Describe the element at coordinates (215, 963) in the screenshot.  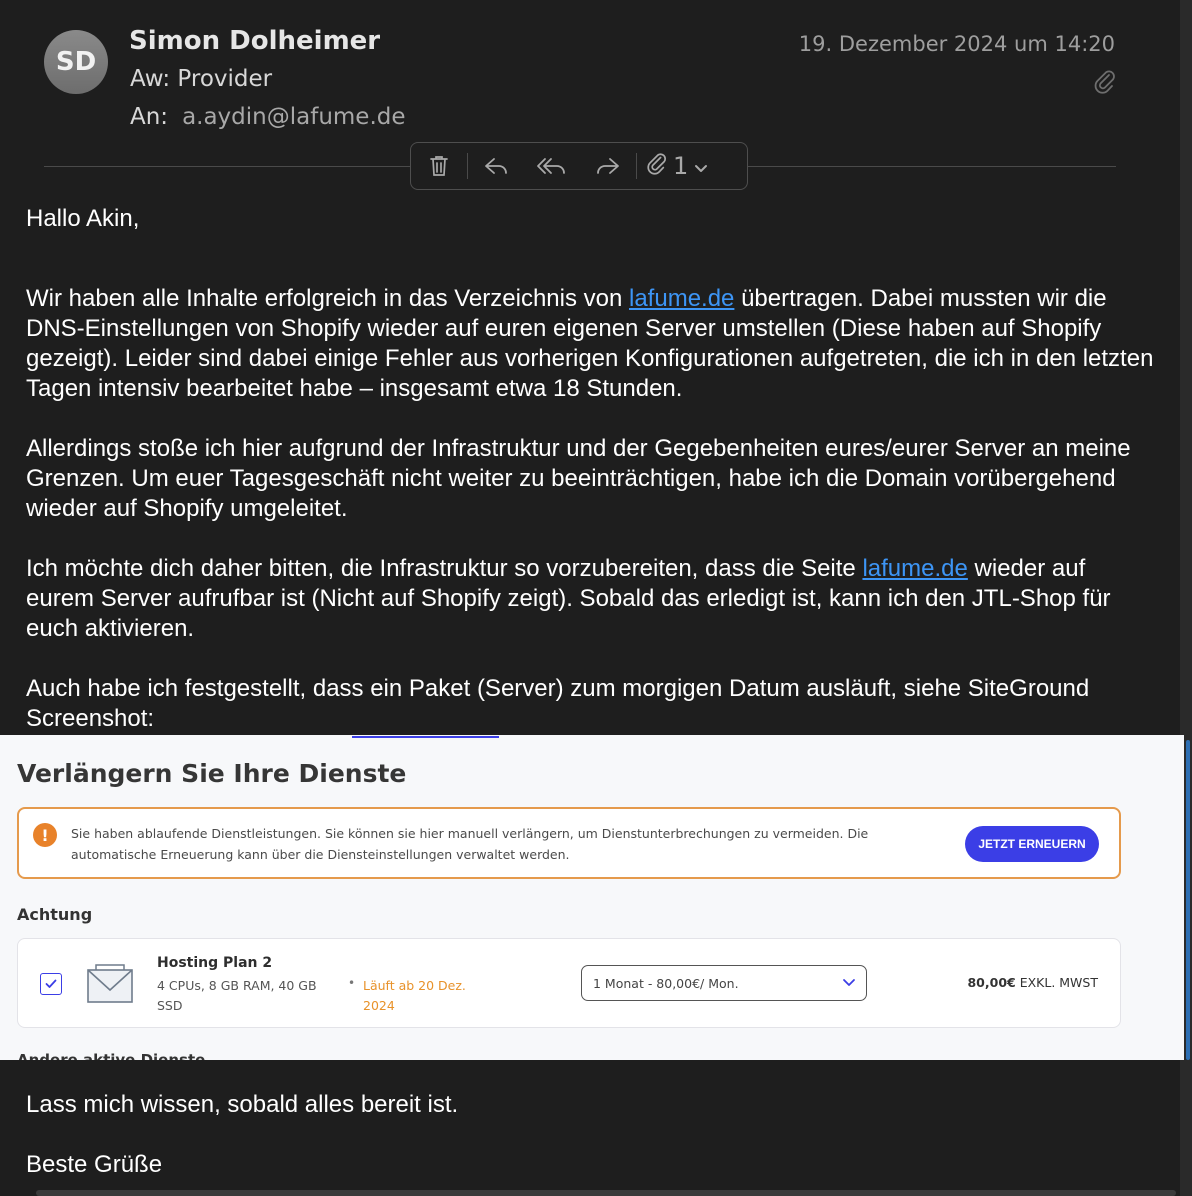
I see `service-name: Hosting Plan 2` at that location.